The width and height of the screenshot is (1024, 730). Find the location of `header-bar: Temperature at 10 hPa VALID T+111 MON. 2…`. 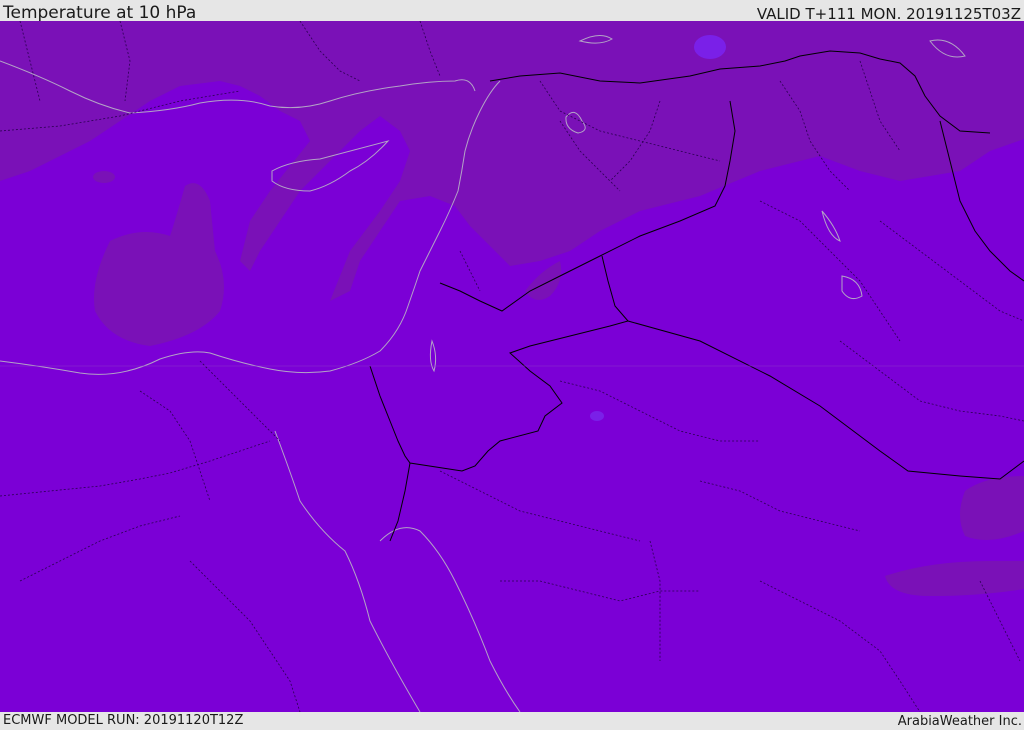

header-bar: Temperature at 10 hPa VALID T+111 MON. 2… is located at coordinates (512, 11).